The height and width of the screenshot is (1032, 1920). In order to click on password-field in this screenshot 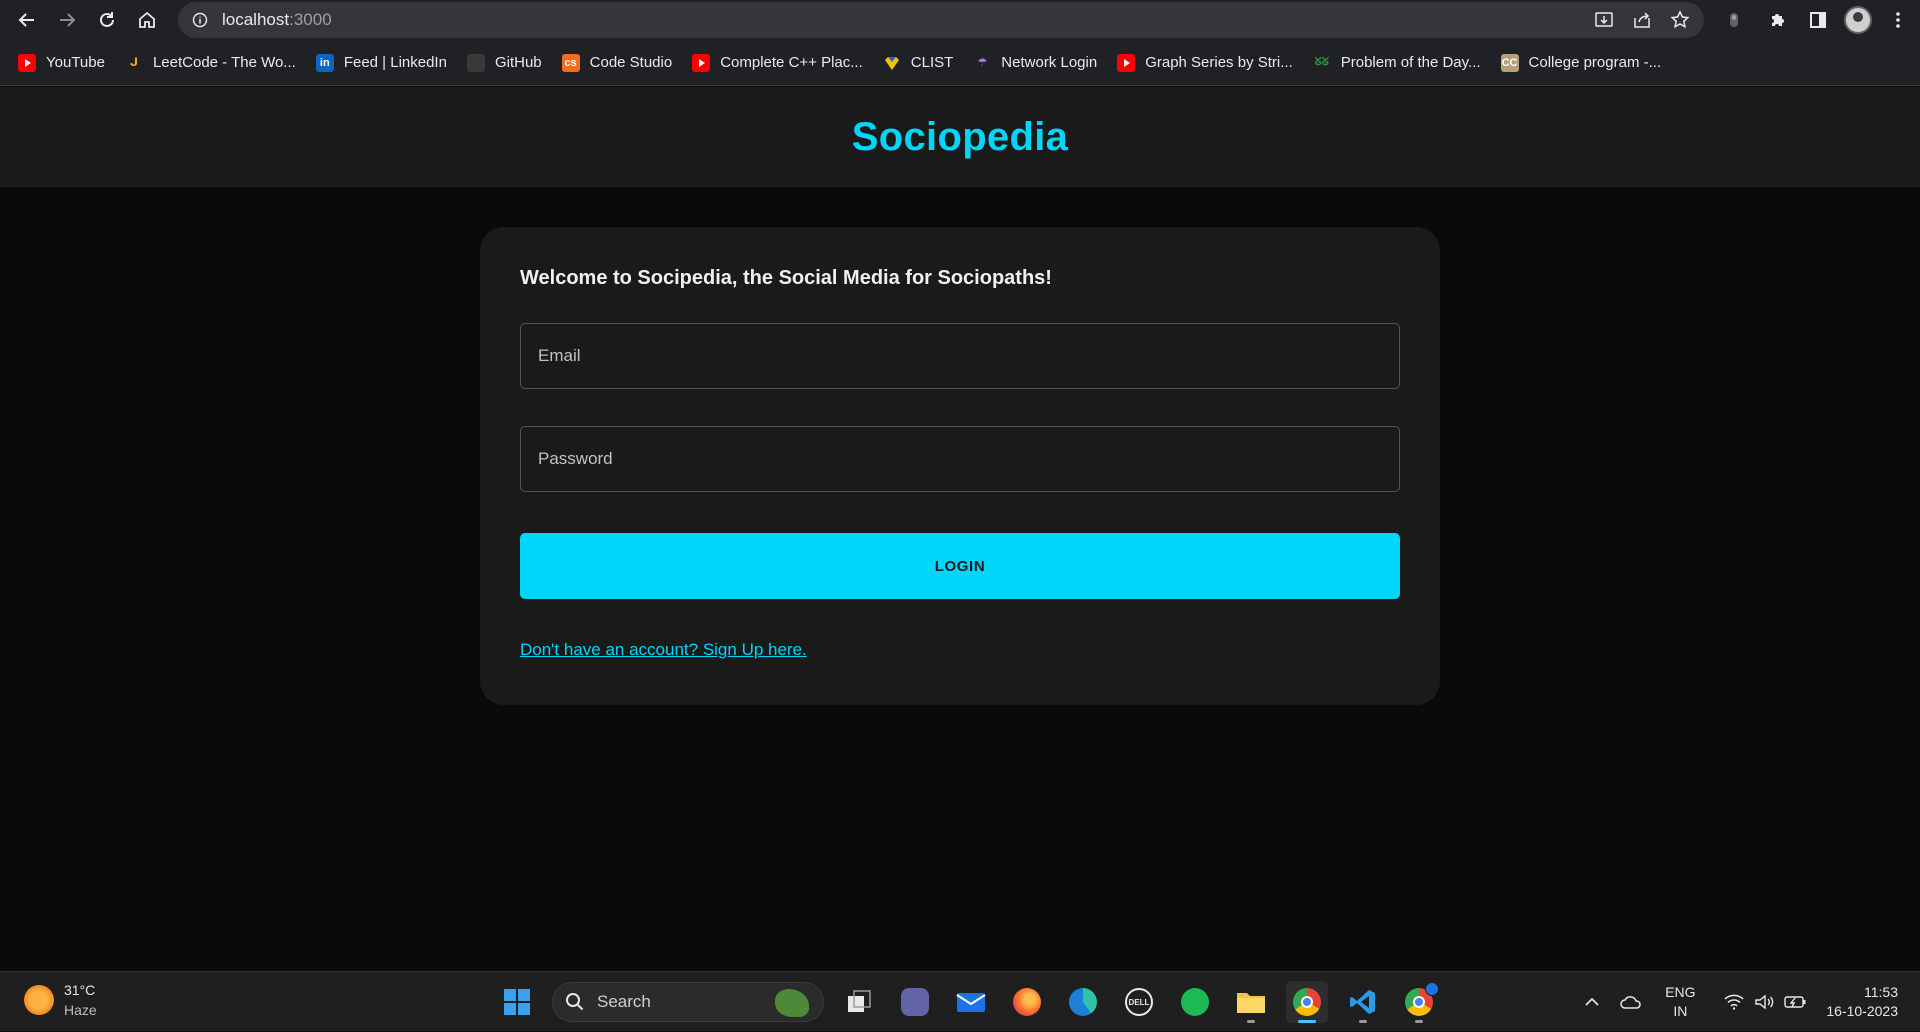, I will do `click(960, 459)`.